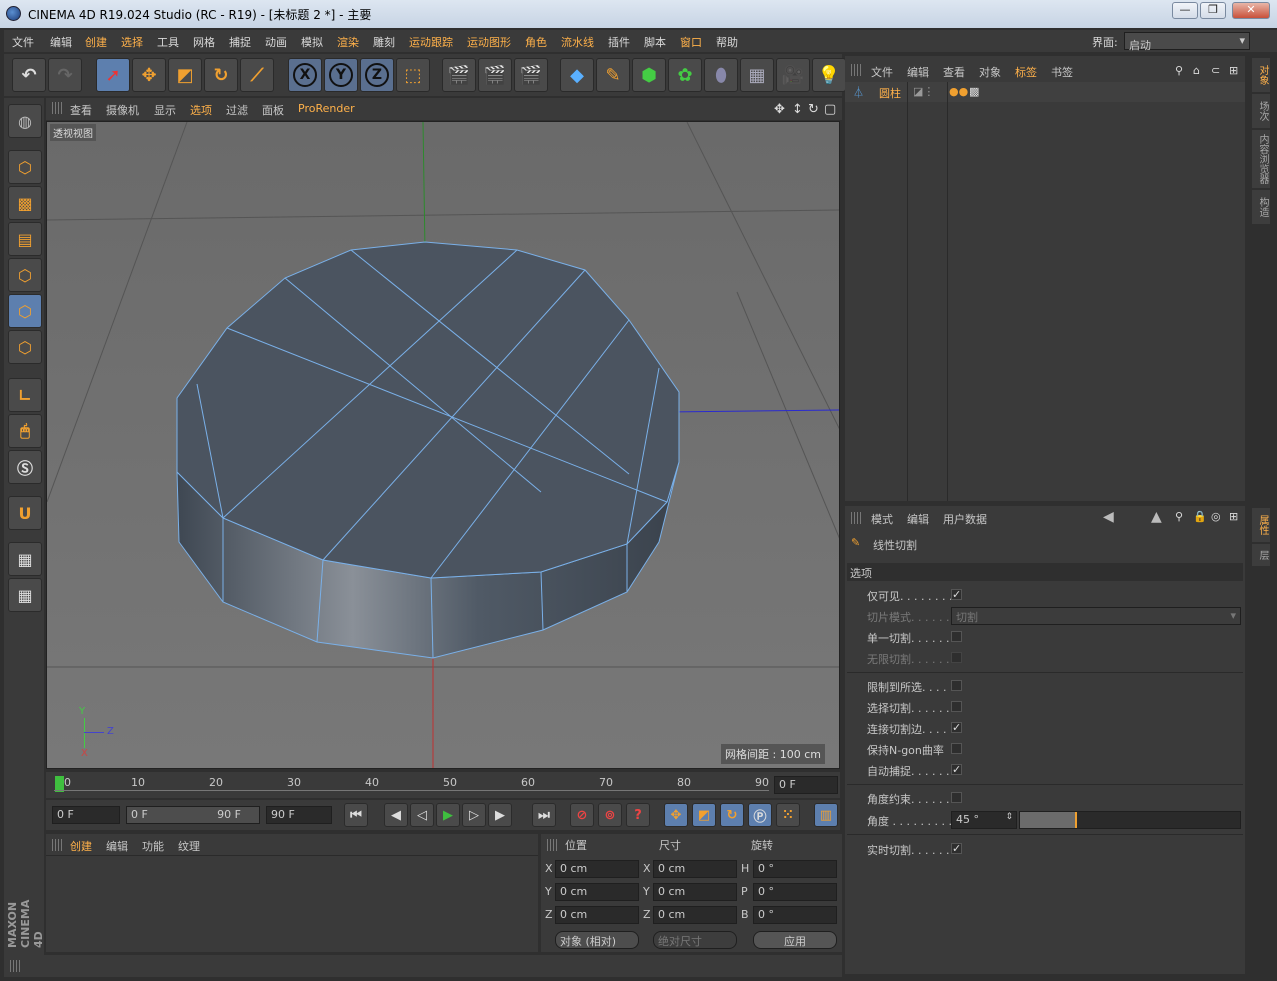 The height and width of the screenshot is (981, 1277). I want to click on lock-icon: 🔒, so click(1200, 516).